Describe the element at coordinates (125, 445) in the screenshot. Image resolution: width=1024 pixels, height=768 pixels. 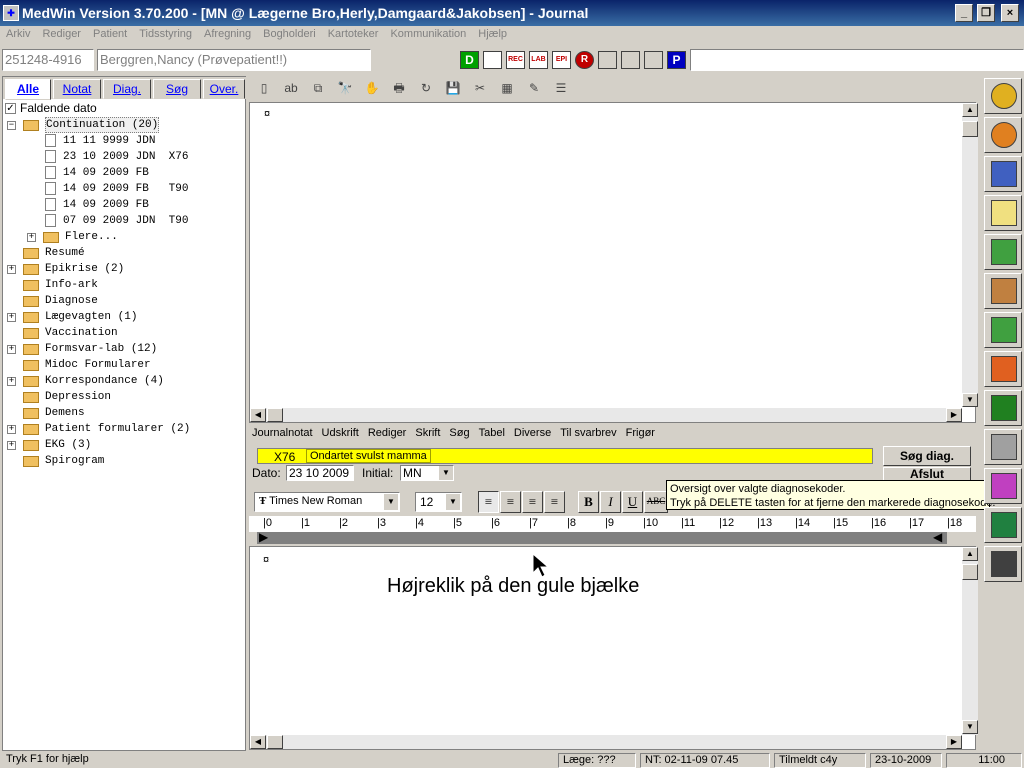
I see `tree-item: + EKG (3)` at that location.